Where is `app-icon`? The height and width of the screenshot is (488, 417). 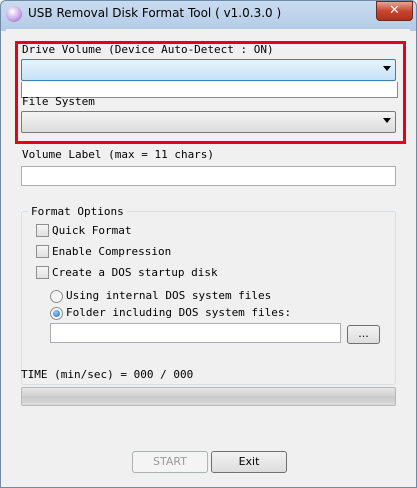
app-icon is located at coordinates (14, 14).